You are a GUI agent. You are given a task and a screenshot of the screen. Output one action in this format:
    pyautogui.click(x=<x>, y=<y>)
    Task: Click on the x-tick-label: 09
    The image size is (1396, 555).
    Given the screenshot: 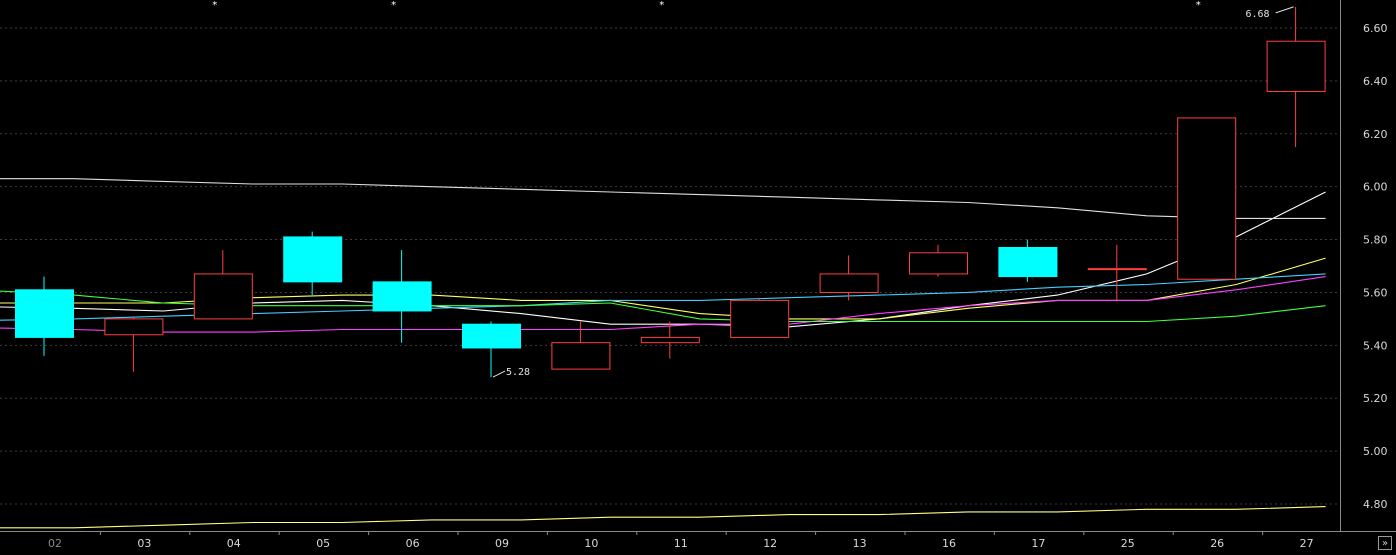 What is the action you would take?
    pyautogui.click(x=502, y=543)
    